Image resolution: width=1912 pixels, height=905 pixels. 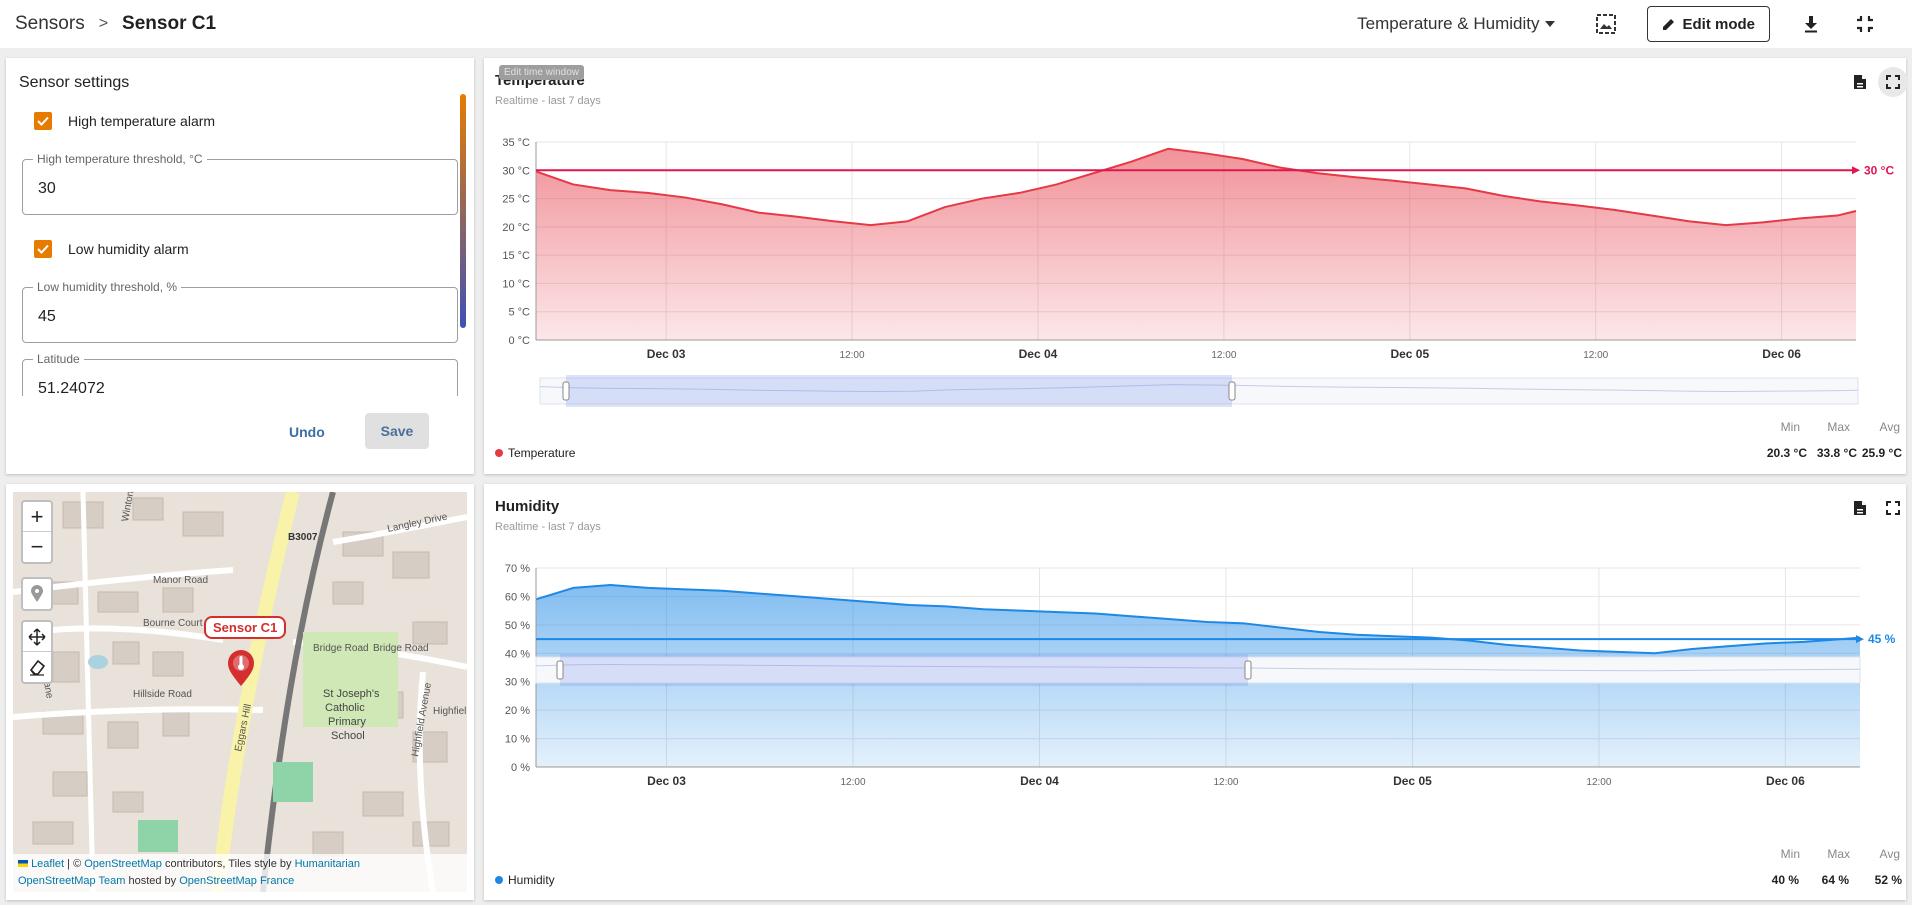 I want to click on undo-button: Undo, so click(x=307, y=432).